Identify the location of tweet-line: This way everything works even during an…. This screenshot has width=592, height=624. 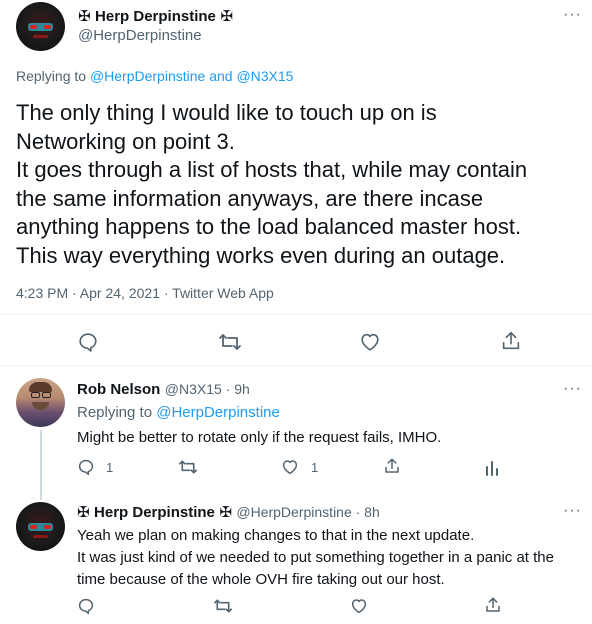
(261, 255).